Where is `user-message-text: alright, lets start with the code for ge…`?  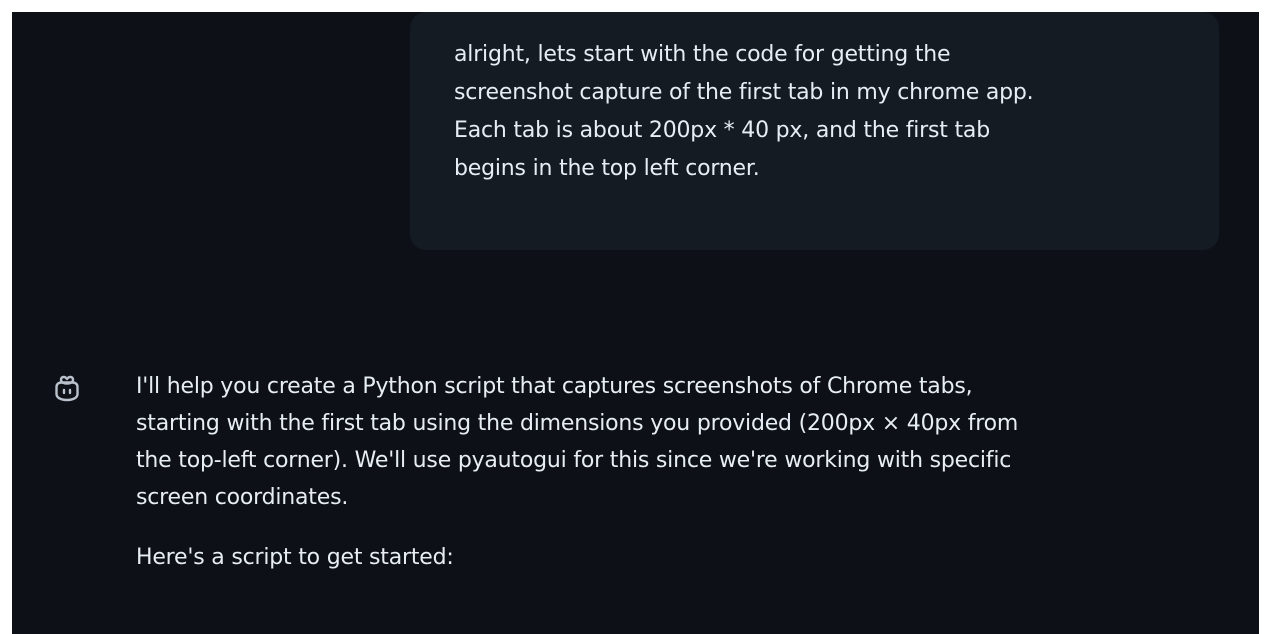 user-message-text: alright, lets start with the code for ge… is located at coordinates (744, 111).